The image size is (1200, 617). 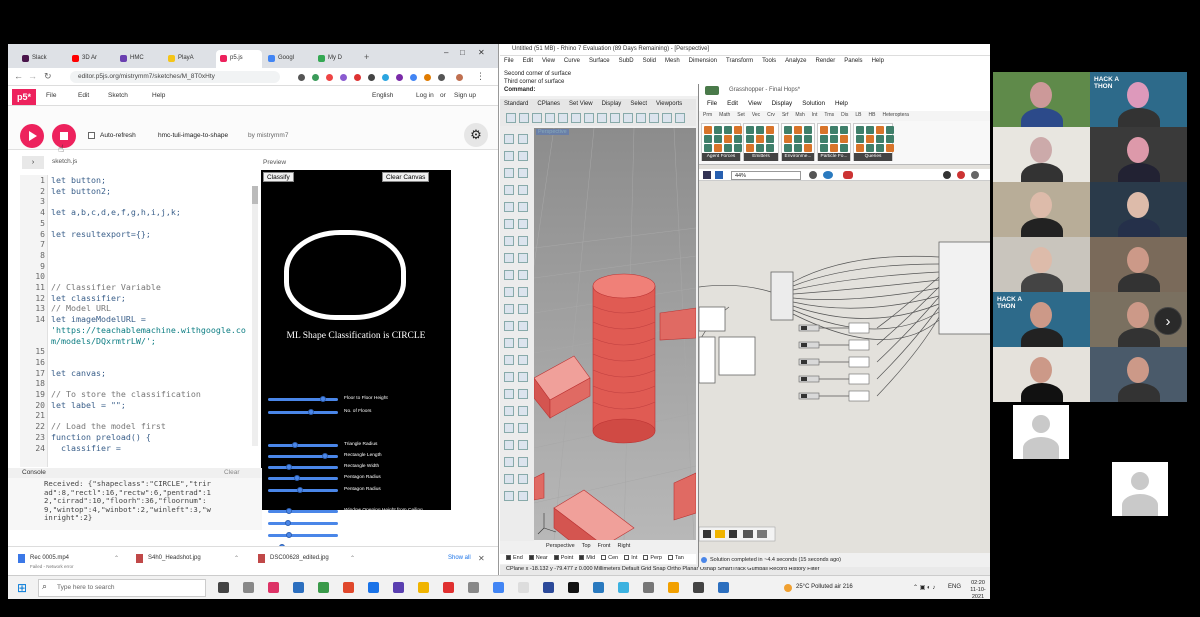 I want to click on ribbon-group-label: Queries, so click(x=873, y=157).